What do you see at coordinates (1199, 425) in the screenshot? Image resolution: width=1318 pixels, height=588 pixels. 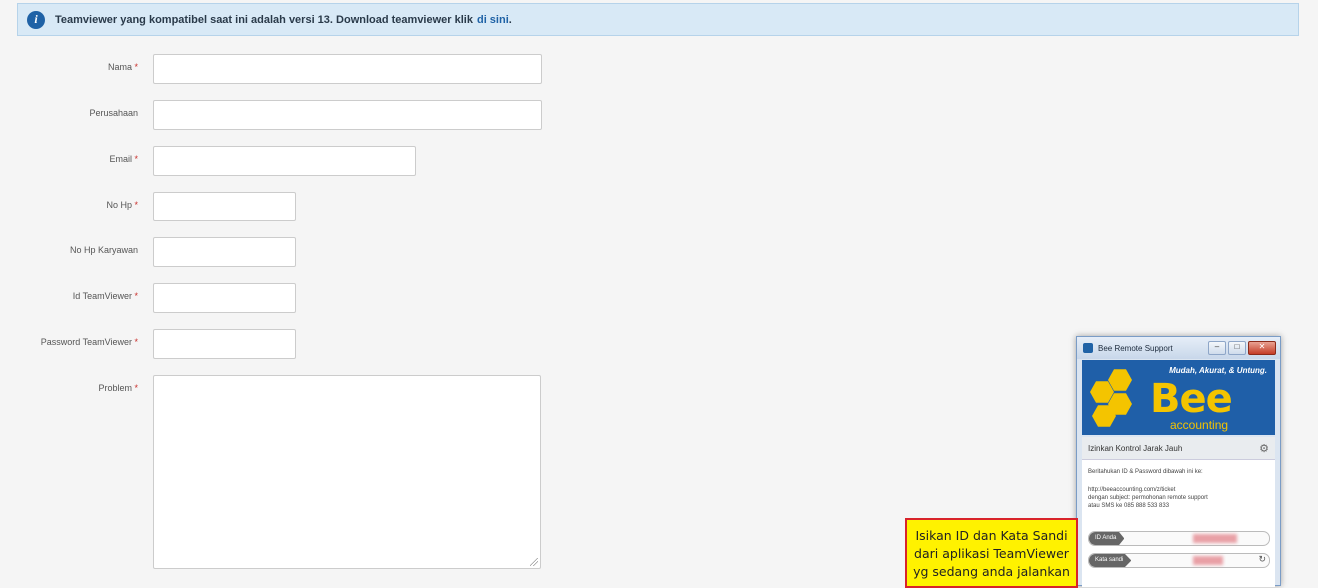 I see `bee-logo-subtext: accounting` at bounding box center [1199, 425].